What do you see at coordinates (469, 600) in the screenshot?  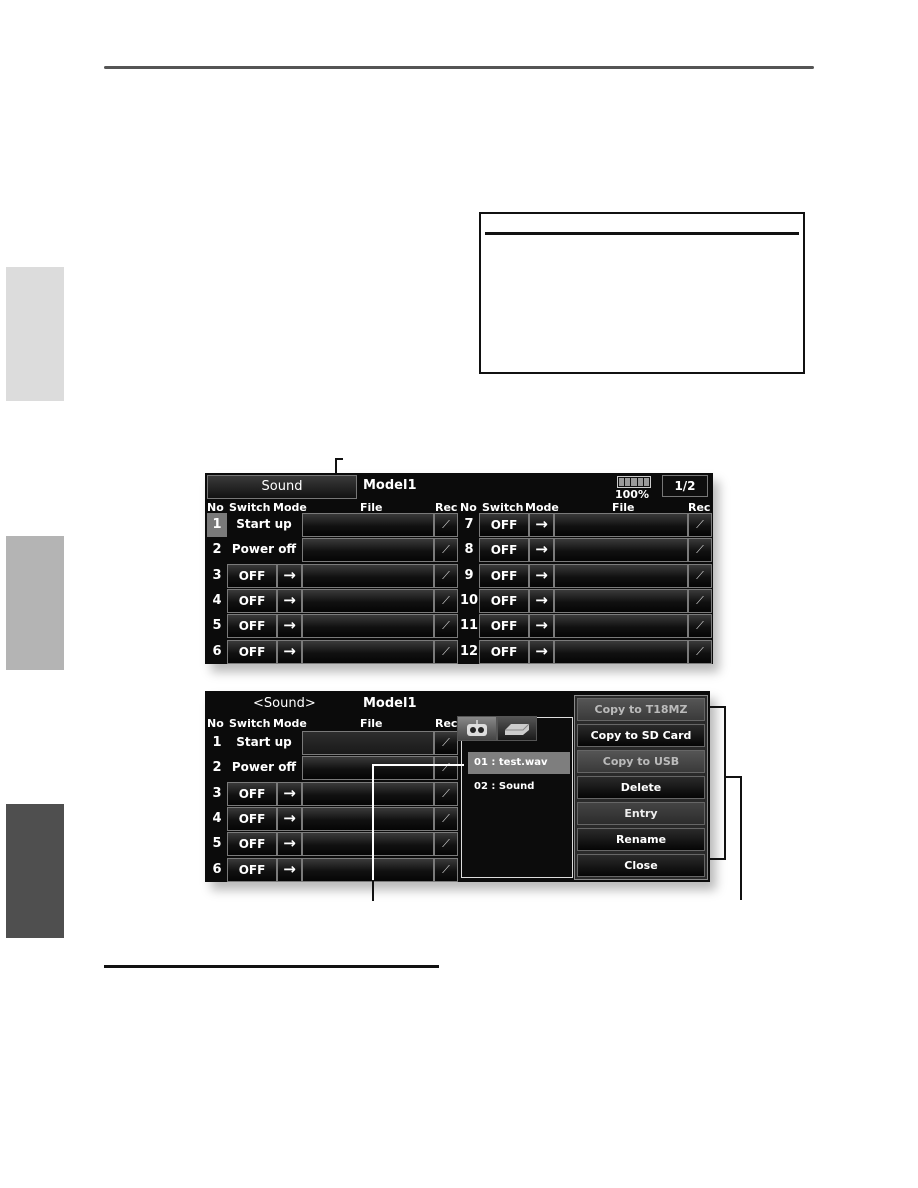 I see `row-number: 10` at bounding box center [469, 600].